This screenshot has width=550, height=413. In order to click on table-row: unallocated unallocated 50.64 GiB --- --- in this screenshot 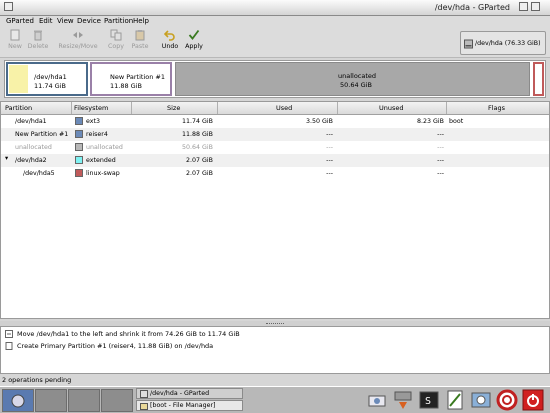, I will do `click(275, 147)`.